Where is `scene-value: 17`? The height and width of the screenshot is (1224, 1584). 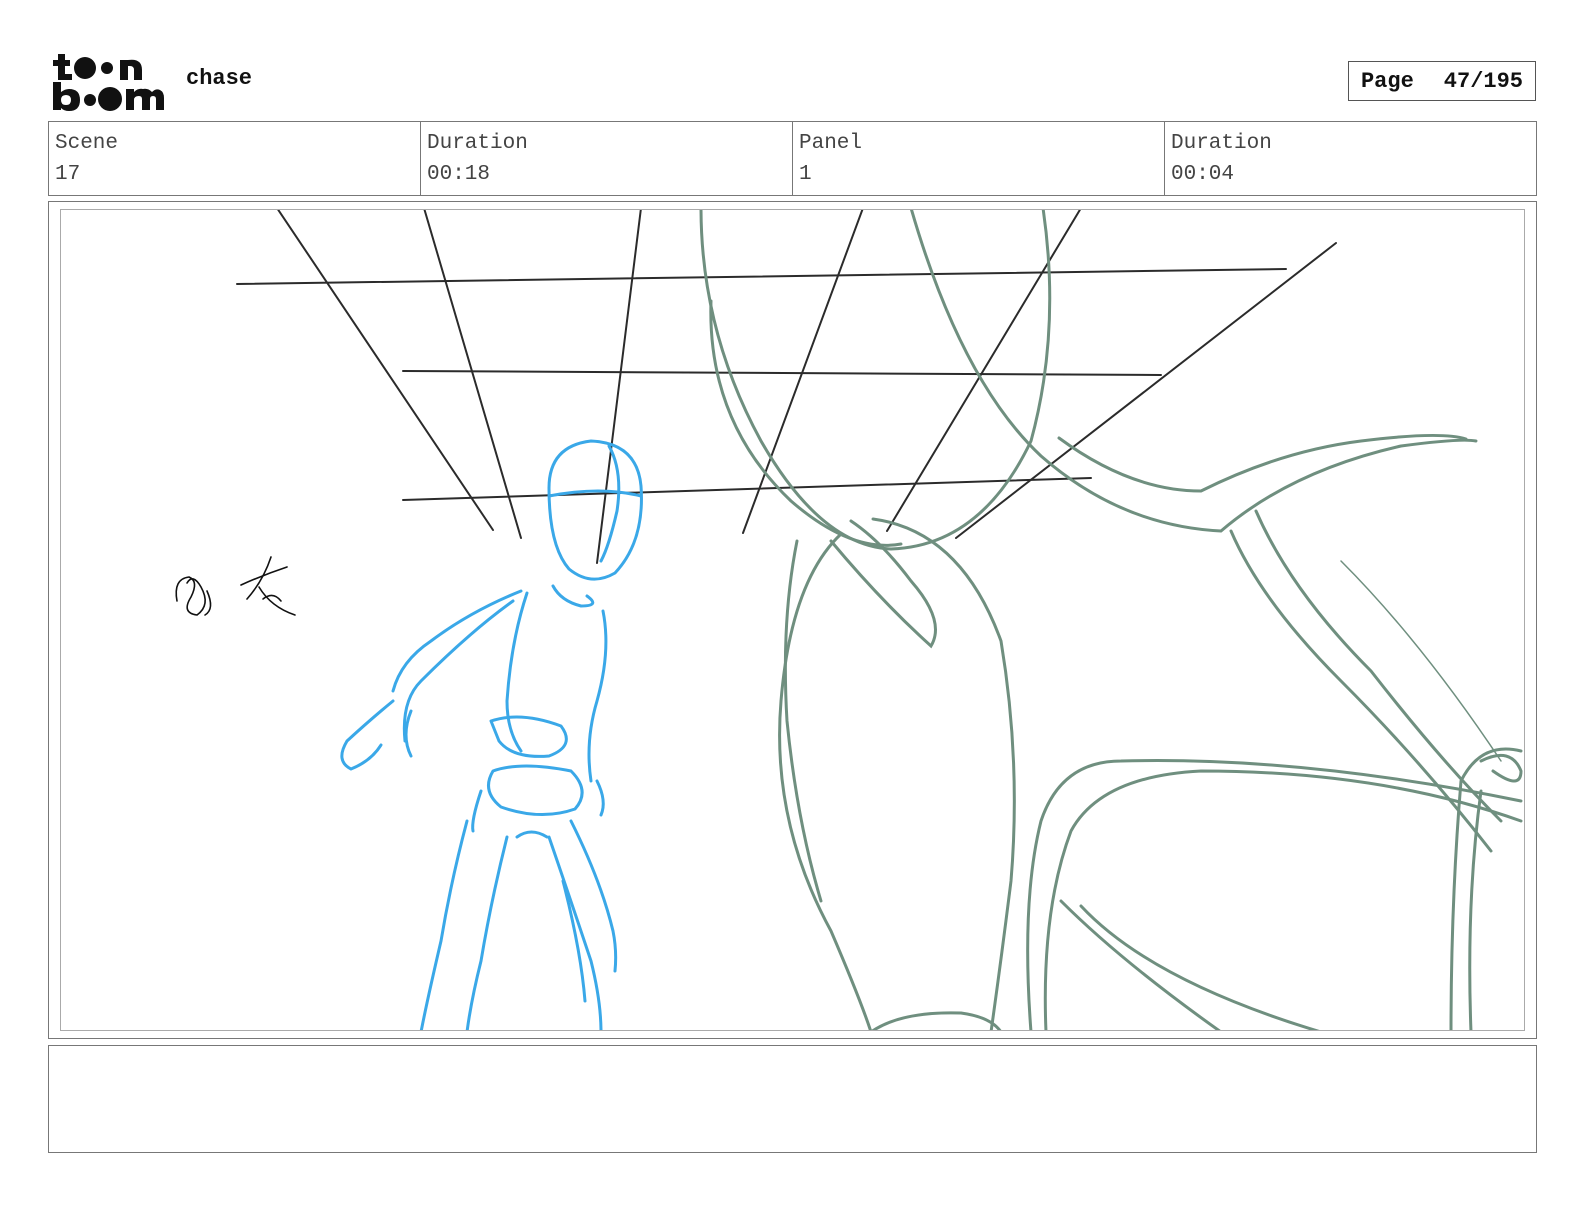 scene-value: 17 is located at coordinates (68, 174).